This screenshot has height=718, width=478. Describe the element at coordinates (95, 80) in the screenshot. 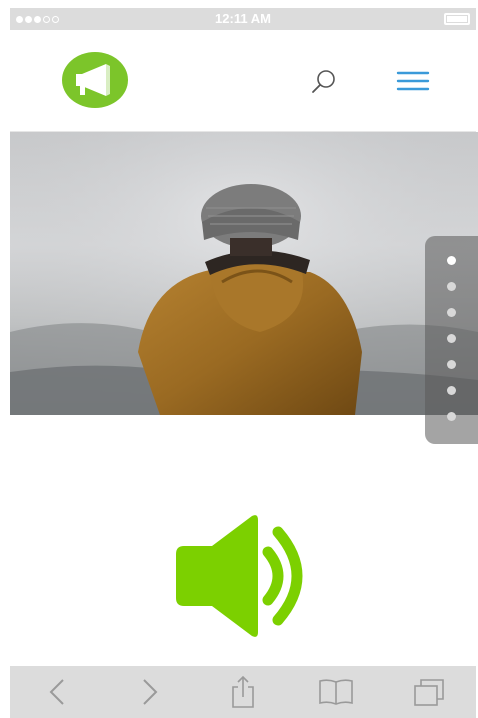

I see `megaphone-icon` at that location.